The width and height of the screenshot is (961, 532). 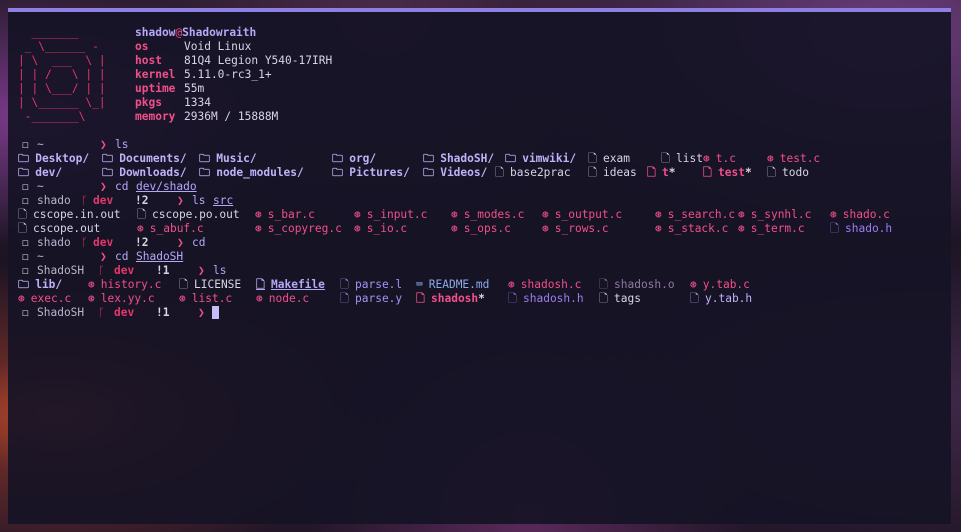 I want to click on prompt-cwd: shado, so click(x=54, y=200).